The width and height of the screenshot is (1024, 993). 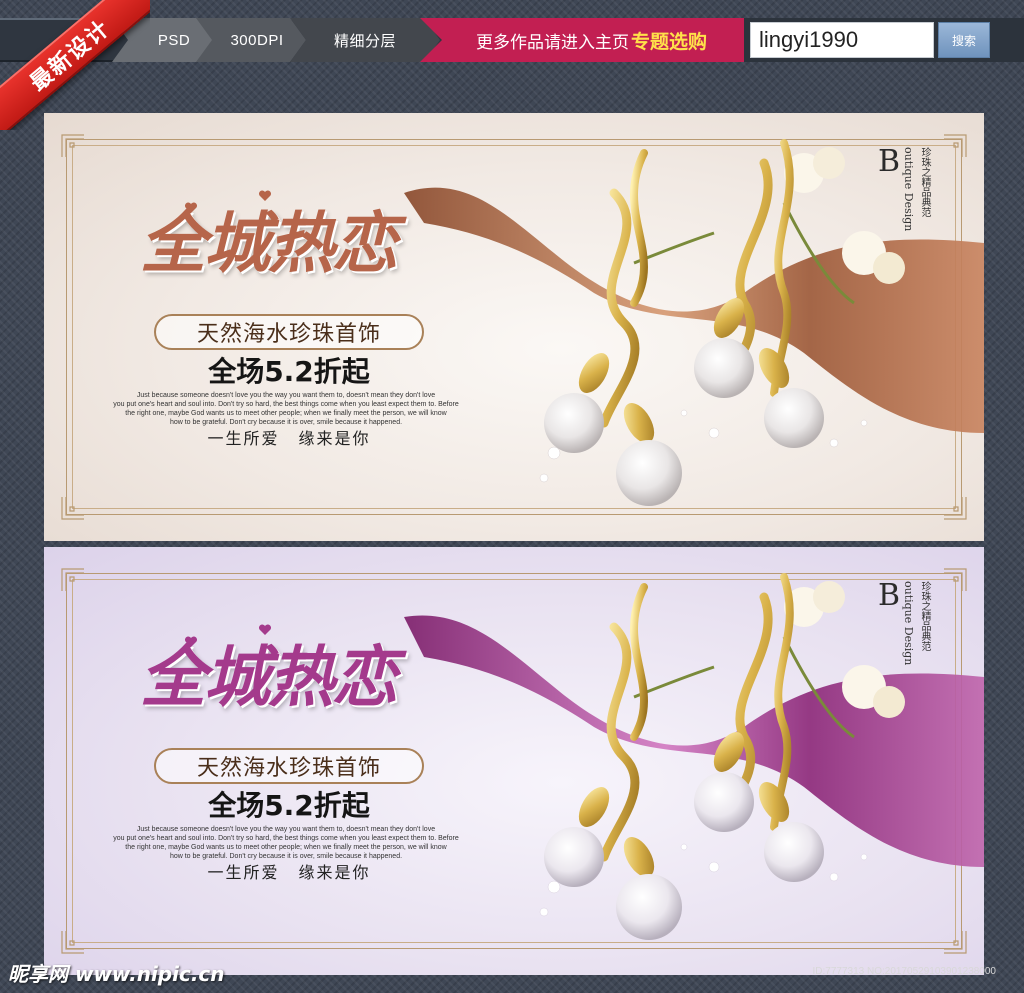 I want to click on corner-ribbon: 最新设计, so click(x=75, y=65).